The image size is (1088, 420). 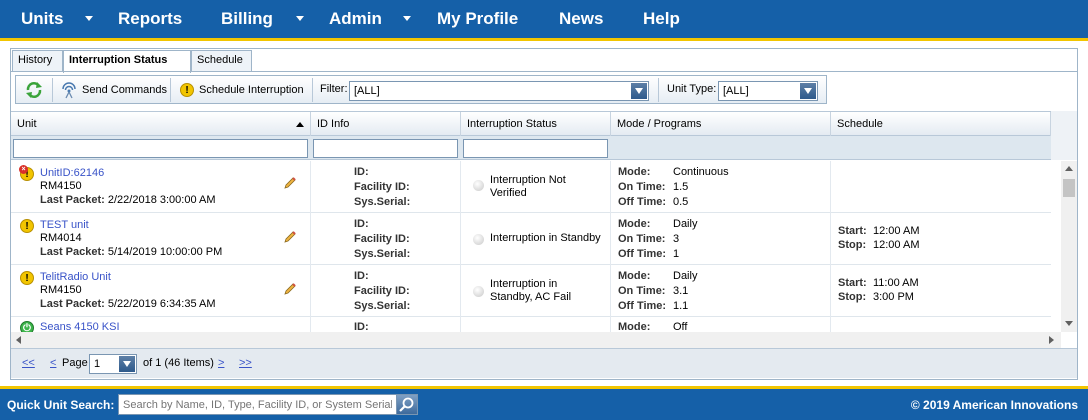 What do you see at coordinates (221, 61) in the screenshot?
I see `tab-schedule: Schedule` at bounding box center [221, 61].